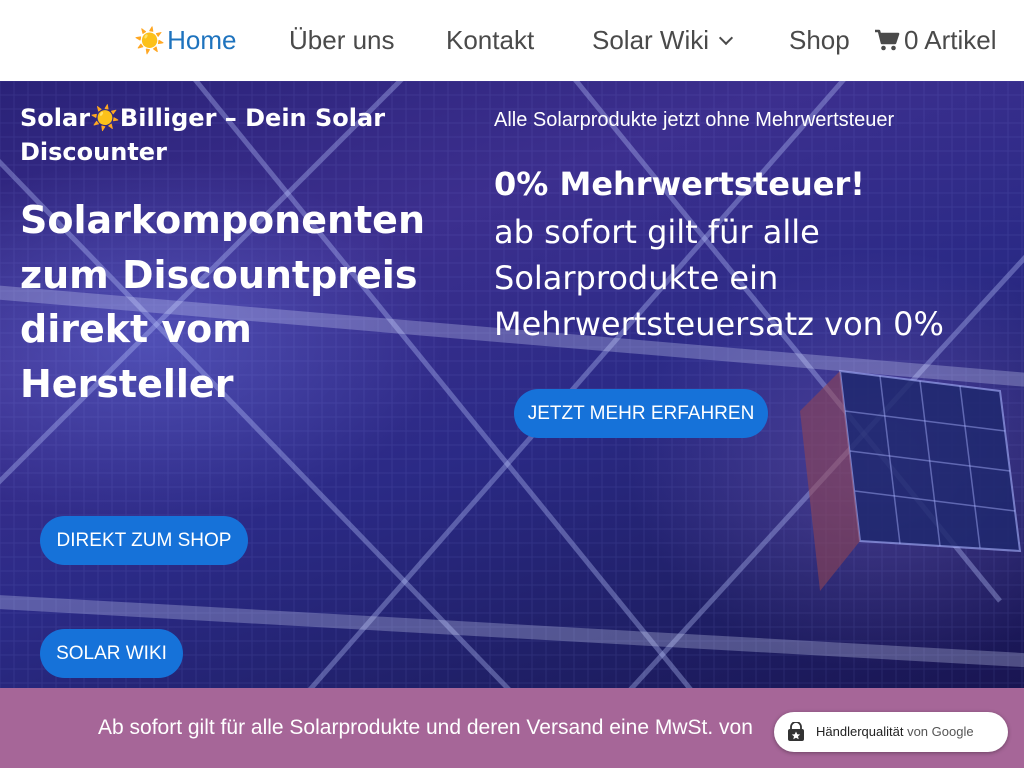  Describe the element at coordinates (230, 135) in the screenshot. I see `site-brand: Solar☀️Billiger – Dein Solar Discounter` at that location.